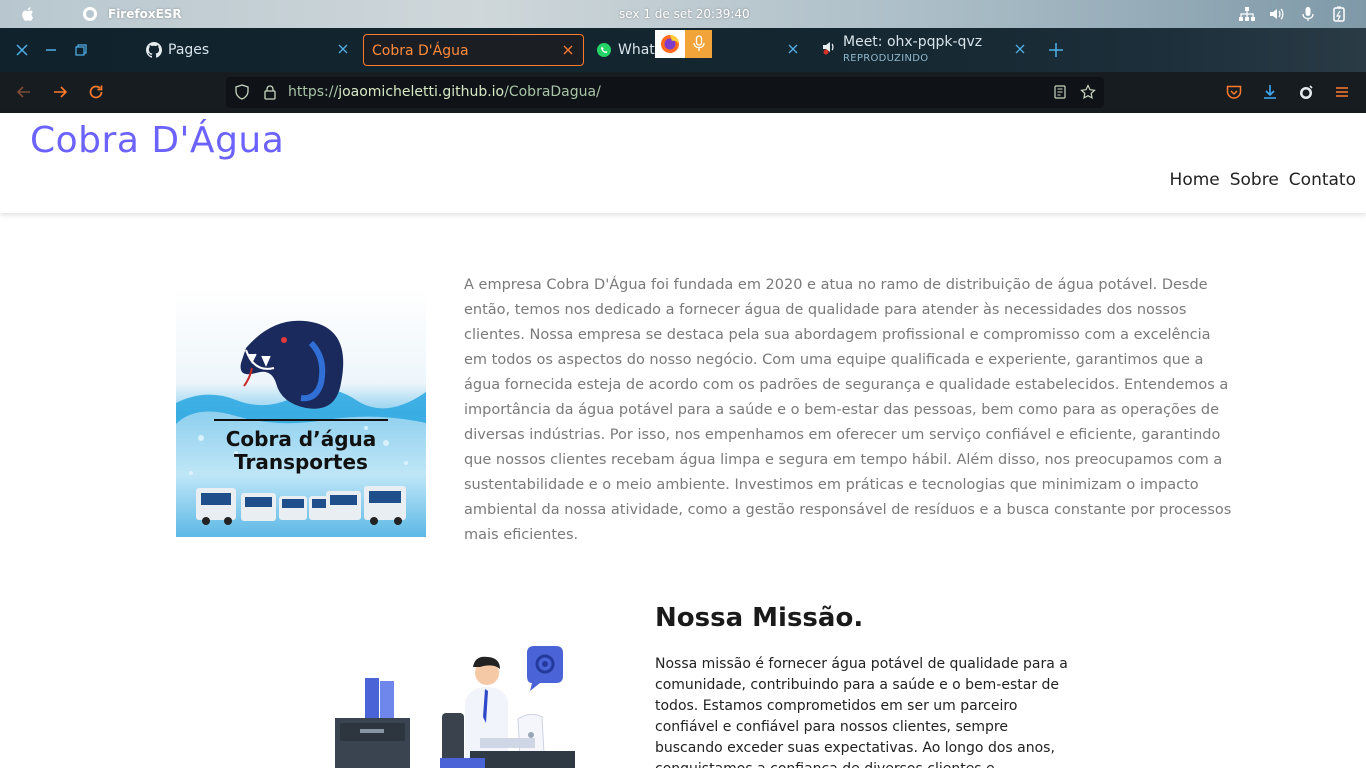 This screenshot has width=1366, height=768. I want to click on menu-sobre: Sobre, so click(1254, 180).